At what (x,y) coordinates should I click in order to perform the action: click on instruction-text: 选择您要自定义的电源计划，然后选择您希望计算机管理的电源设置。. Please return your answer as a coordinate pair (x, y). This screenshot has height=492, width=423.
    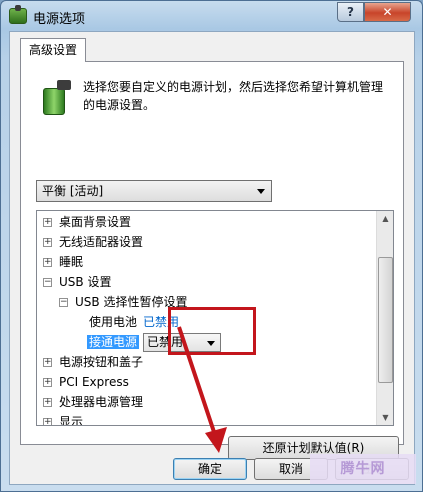
    Looking at the image, I should click on (233, 96).